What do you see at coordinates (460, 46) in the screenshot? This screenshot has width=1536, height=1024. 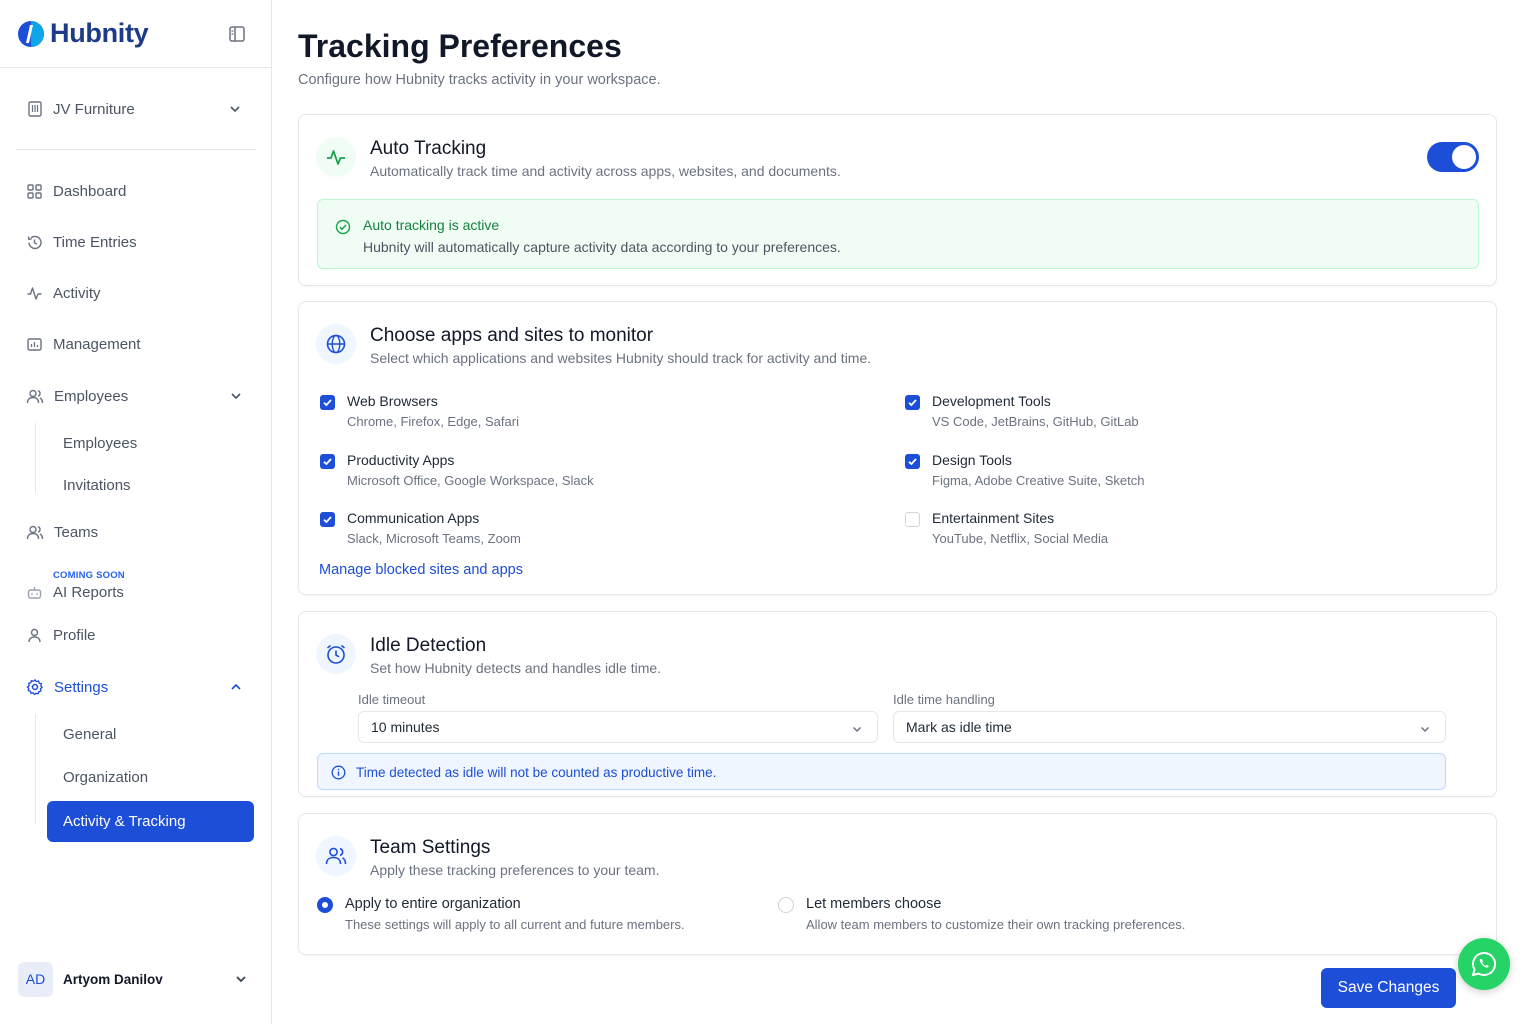 I see `page-title: Tracking Preferences` at bounding box center [460, 46].